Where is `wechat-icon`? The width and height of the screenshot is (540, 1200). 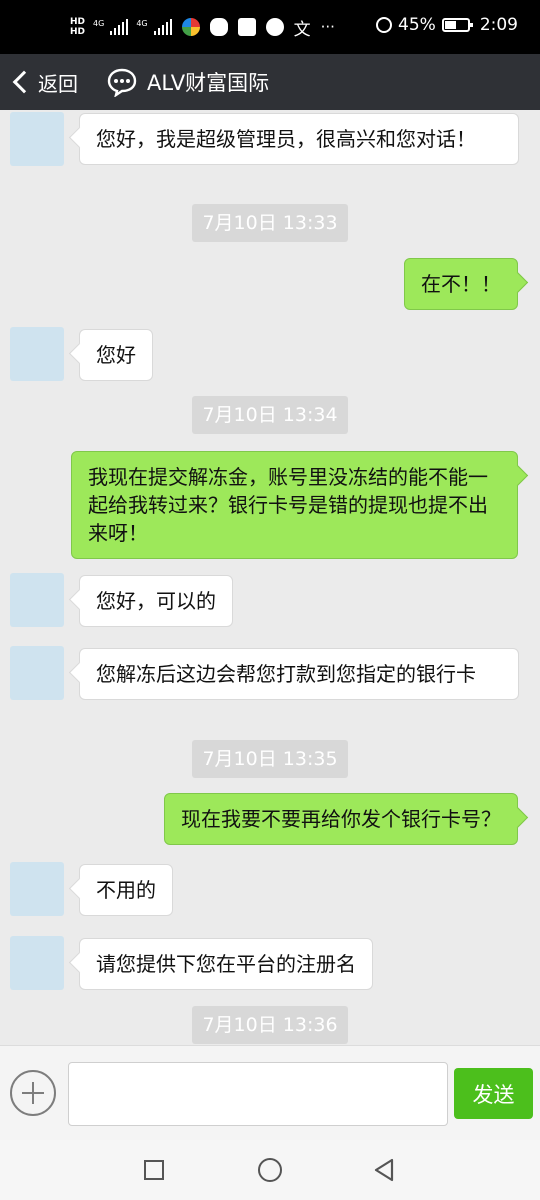 wechat-icon is located at coordinates (218, 27).